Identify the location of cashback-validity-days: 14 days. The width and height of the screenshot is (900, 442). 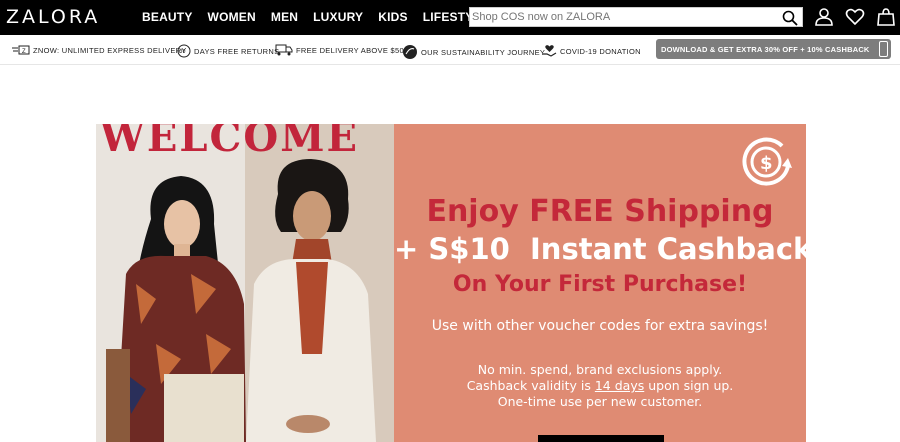
(619, 385).